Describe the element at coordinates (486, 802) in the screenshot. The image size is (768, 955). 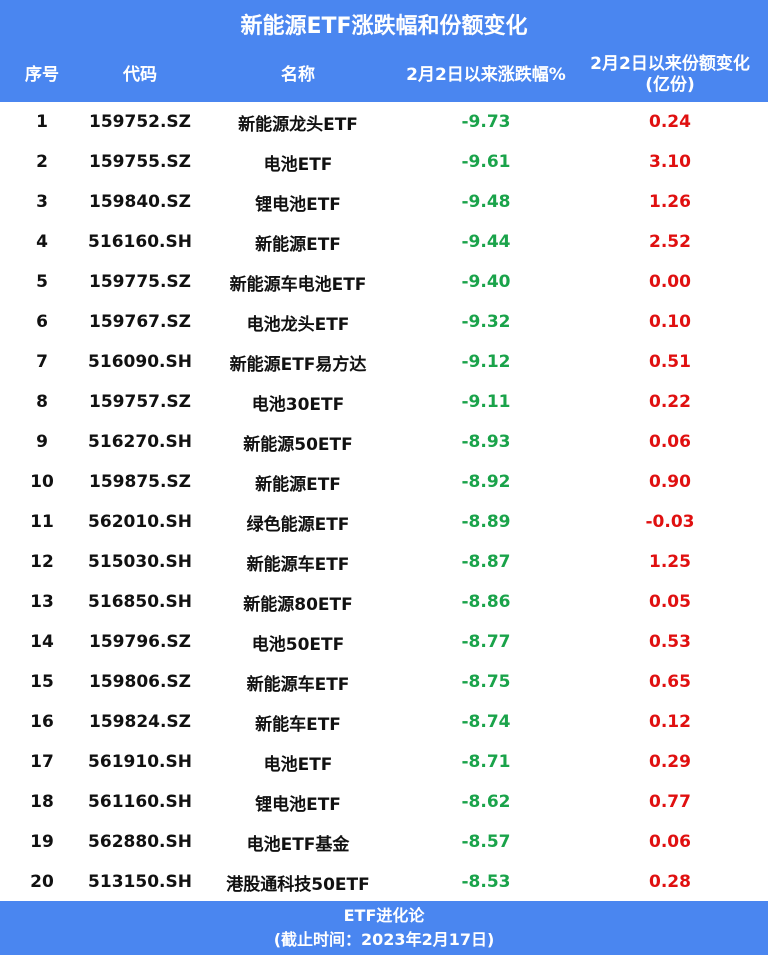
I see `cell-pct: -8.62` at that location.